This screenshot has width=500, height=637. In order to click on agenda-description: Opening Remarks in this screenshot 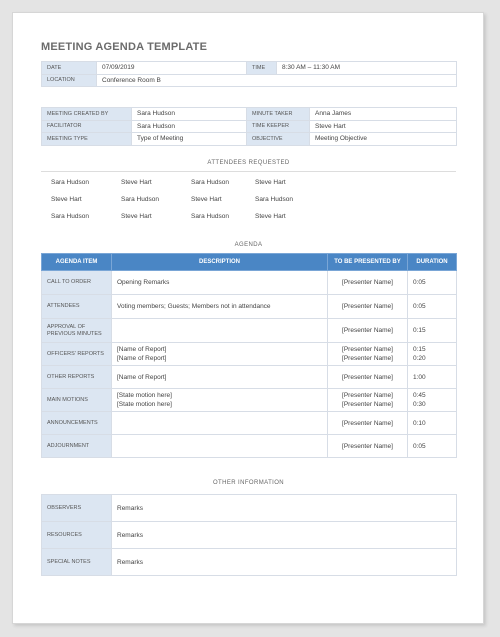, I will do `click(219, 282)`.